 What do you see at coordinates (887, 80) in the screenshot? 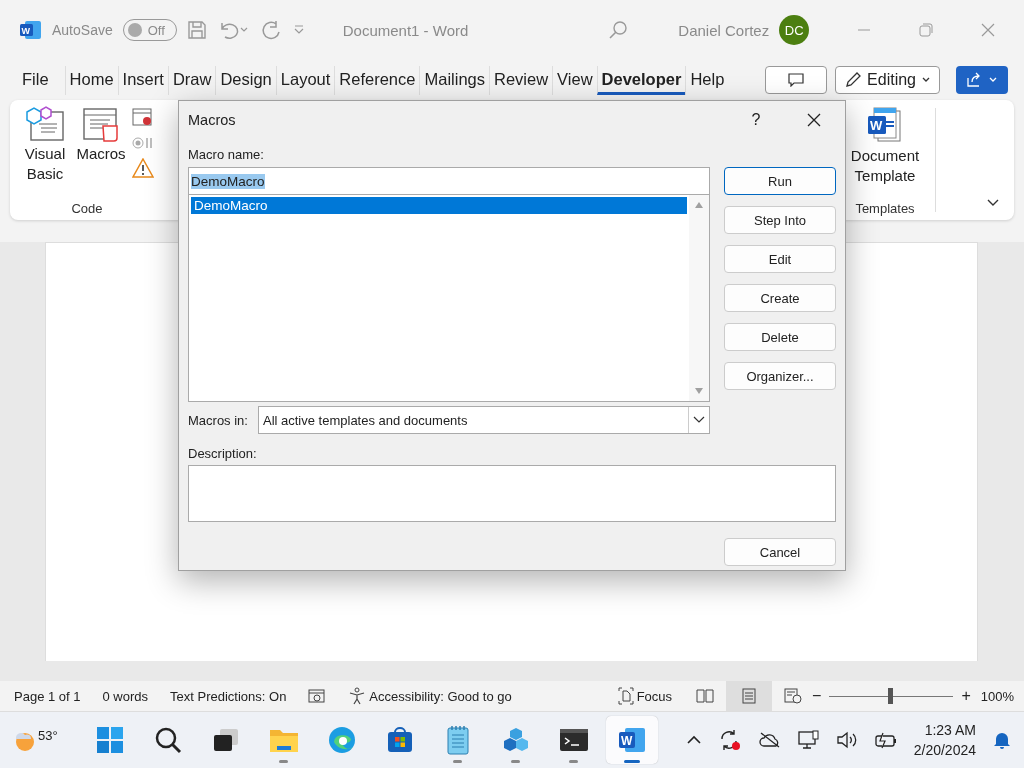
I see `editing-button: Editing` at bounding box center [887, 80].